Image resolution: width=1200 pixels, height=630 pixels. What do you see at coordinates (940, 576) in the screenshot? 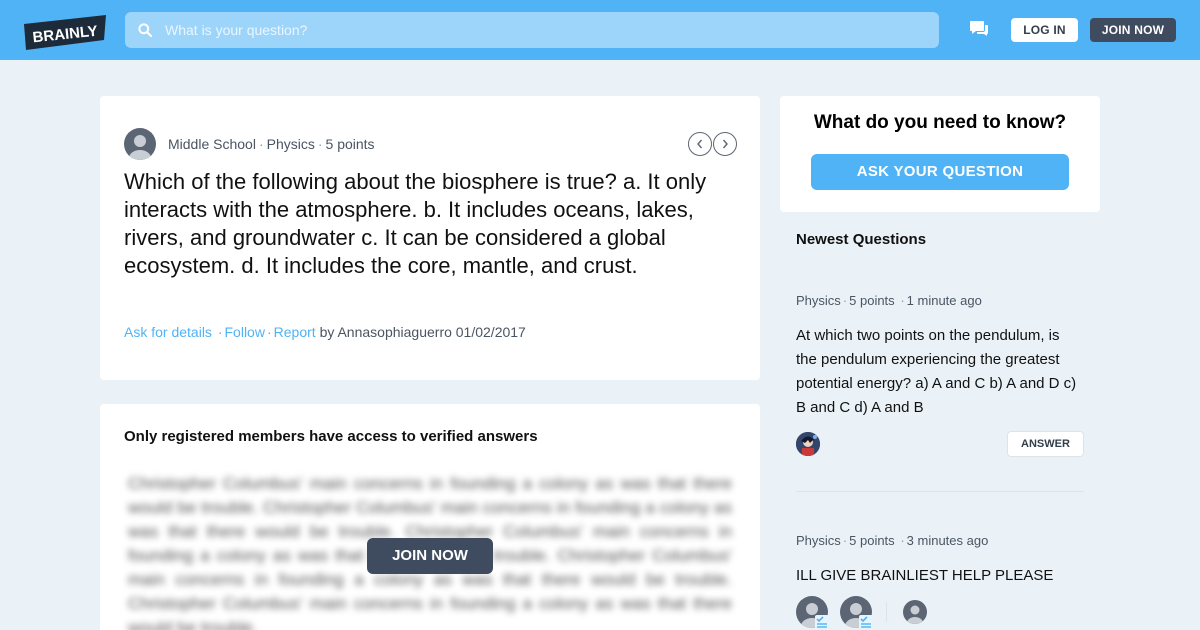
I see `newest-question-text: ILL GIVE BRAINLIEST HELP PLEASE` at bounding box center [940, 576].